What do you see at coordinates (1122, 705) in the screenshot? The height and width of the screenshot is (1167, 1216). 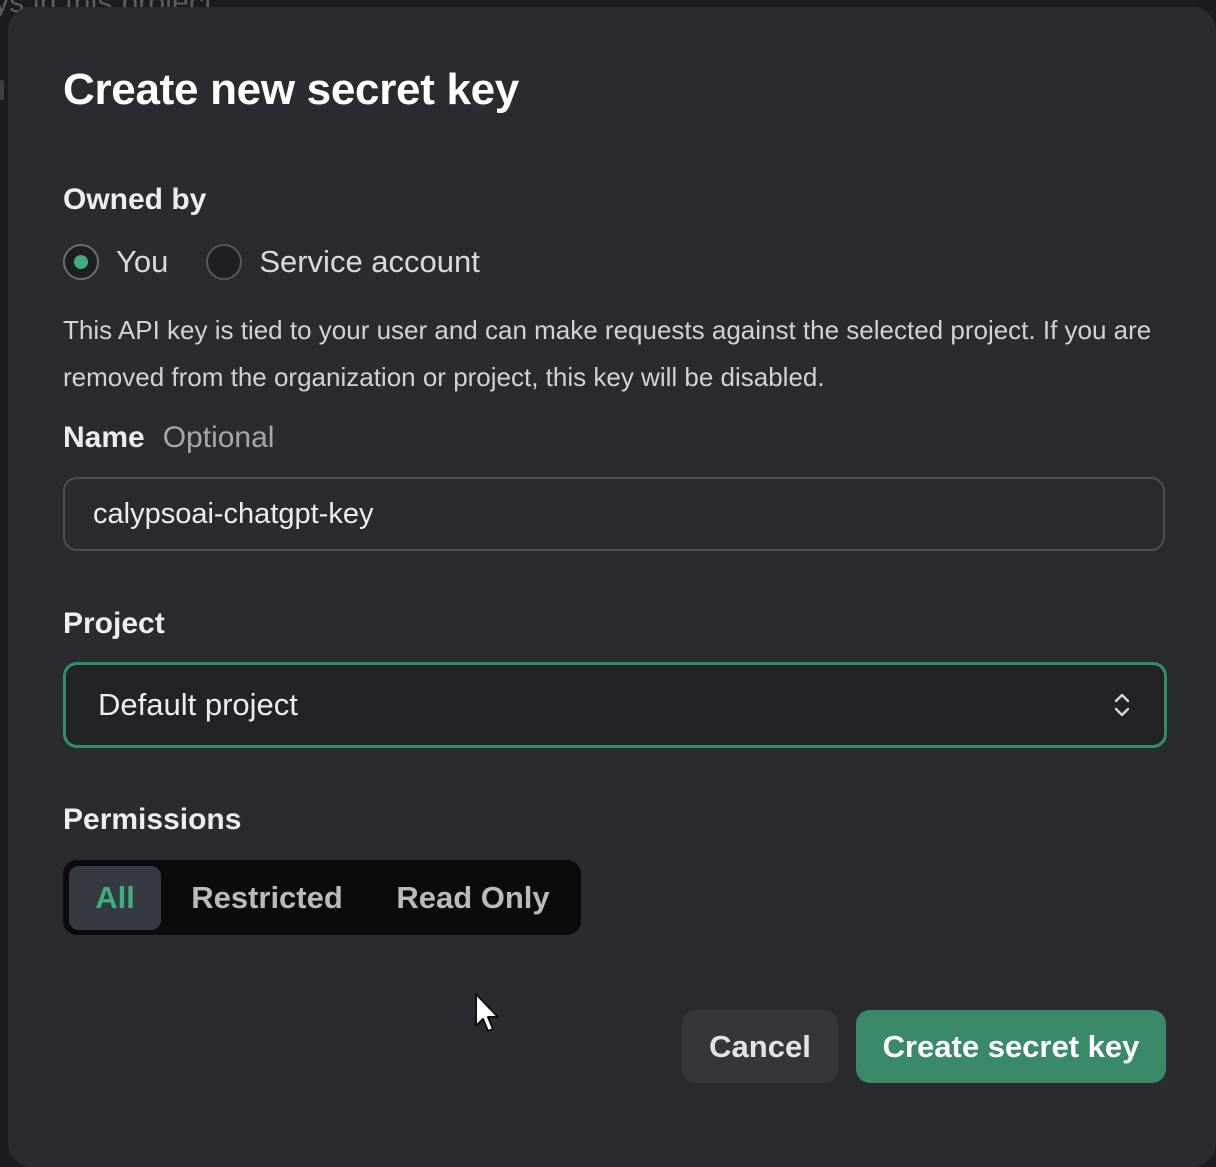 I see `chevron-up-down-icon` at bounding box center [1122, 705].